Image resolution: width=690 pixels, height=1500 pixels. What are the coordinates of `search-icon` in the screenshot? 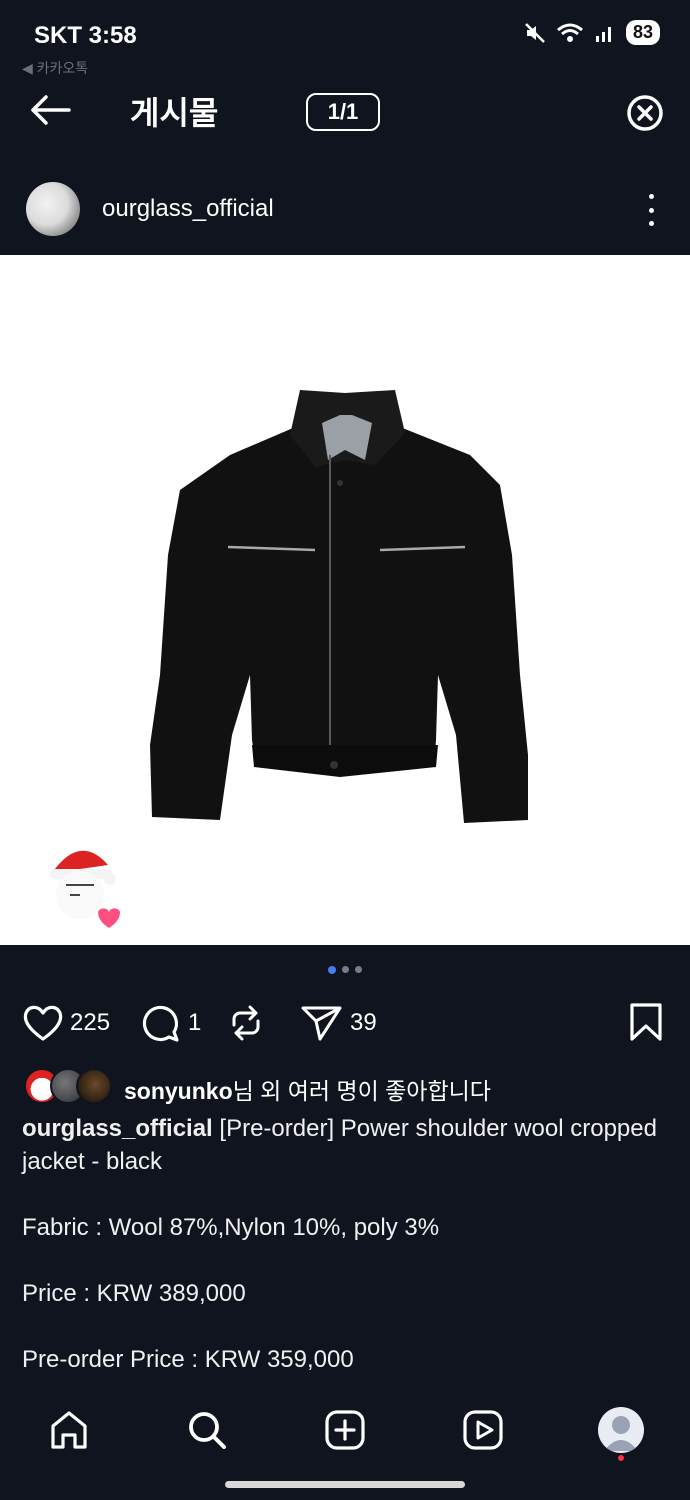 It's located at (207, 1430).